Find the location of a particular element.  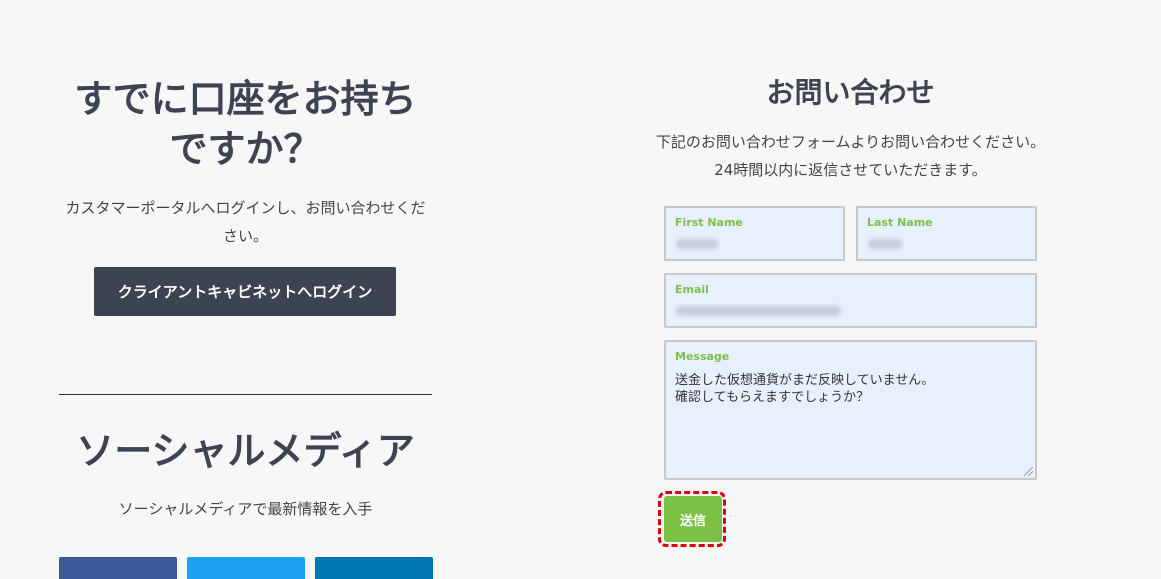

twitter-button is located at coordinates (246, 568).